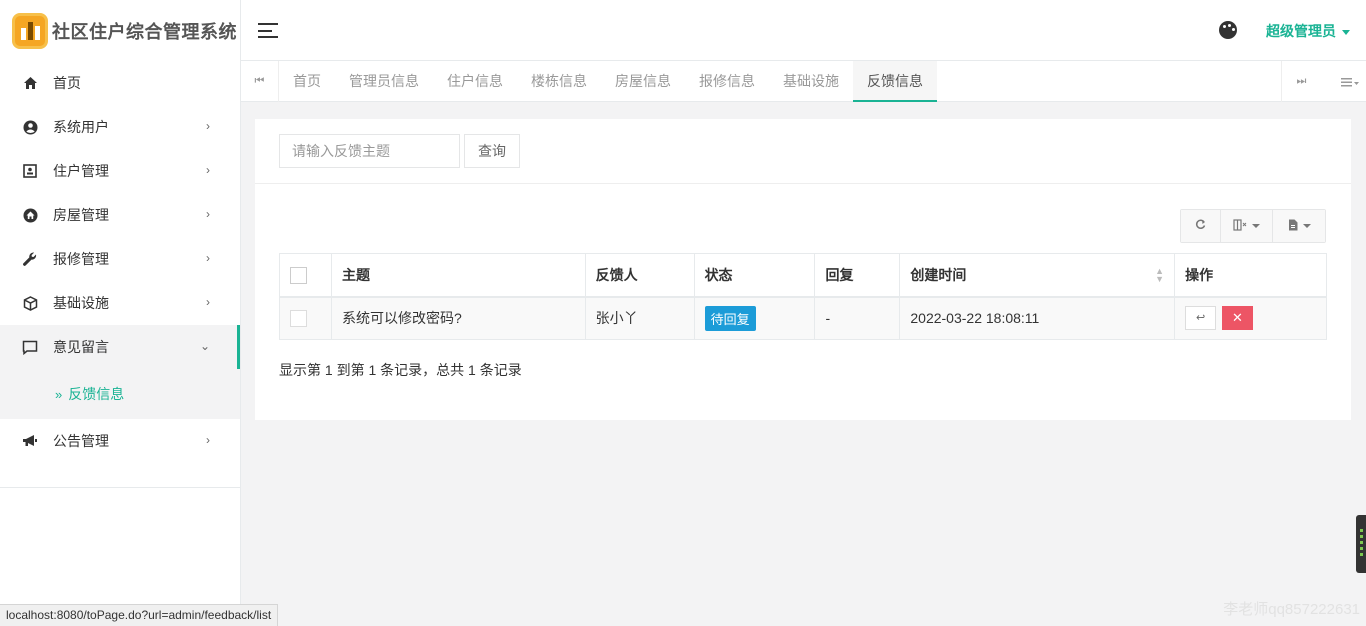  I want to click on columns-icon, so click(1240, 226).